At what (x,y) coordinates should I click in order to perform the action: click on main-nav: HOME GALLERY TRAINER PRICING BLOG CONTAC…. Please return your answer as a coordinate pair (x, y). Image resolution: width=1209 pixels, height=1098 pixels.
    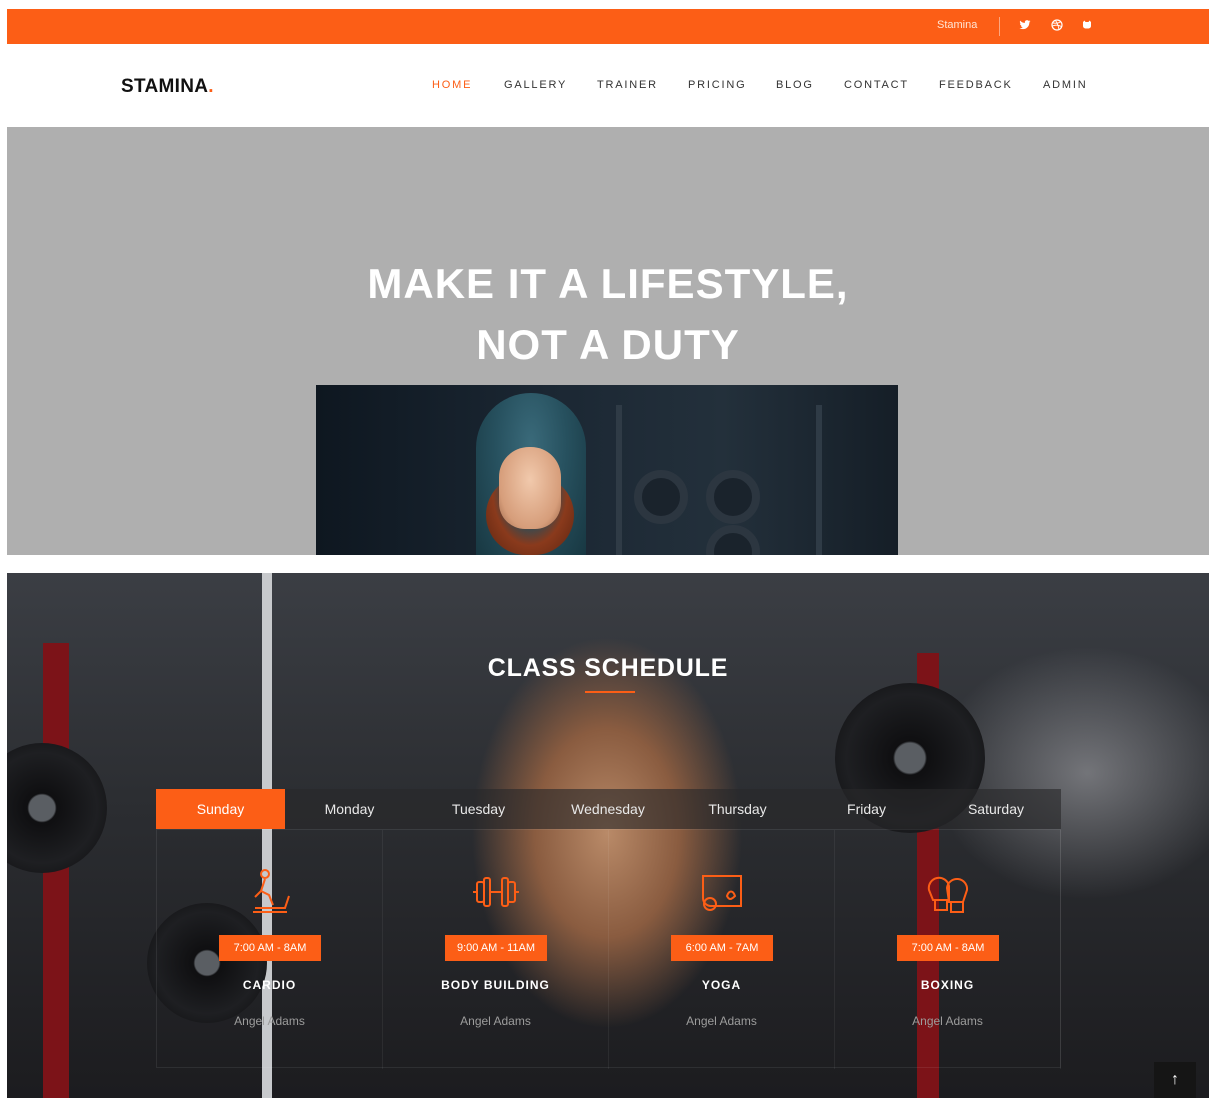
    Looking at the image, I should click on (608, 86).